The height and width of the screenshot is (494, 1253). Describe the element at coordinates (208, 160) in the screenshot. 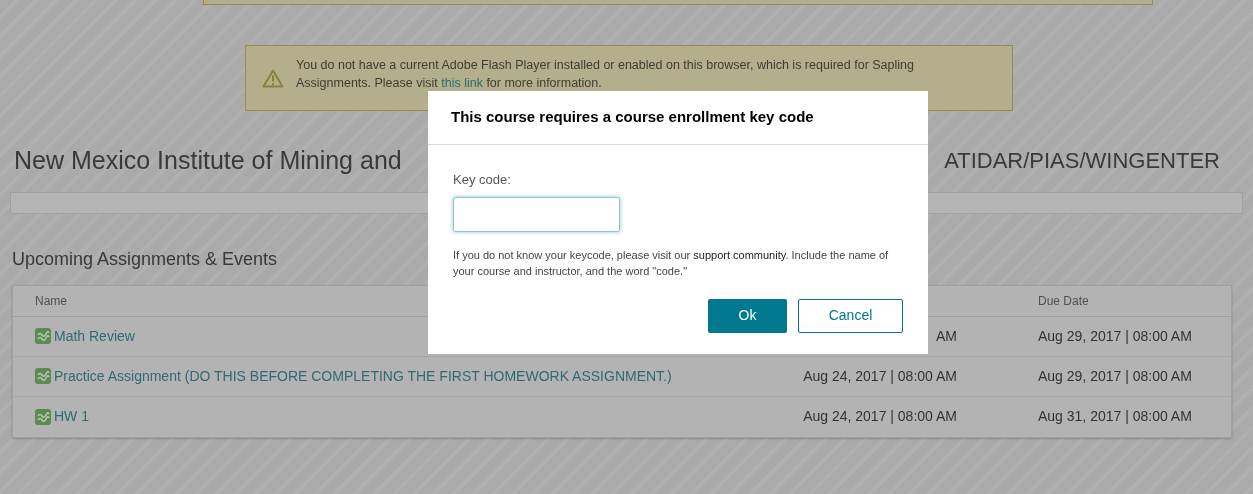

I see `course-title: New Mexico Institute of Mining and` at that location.